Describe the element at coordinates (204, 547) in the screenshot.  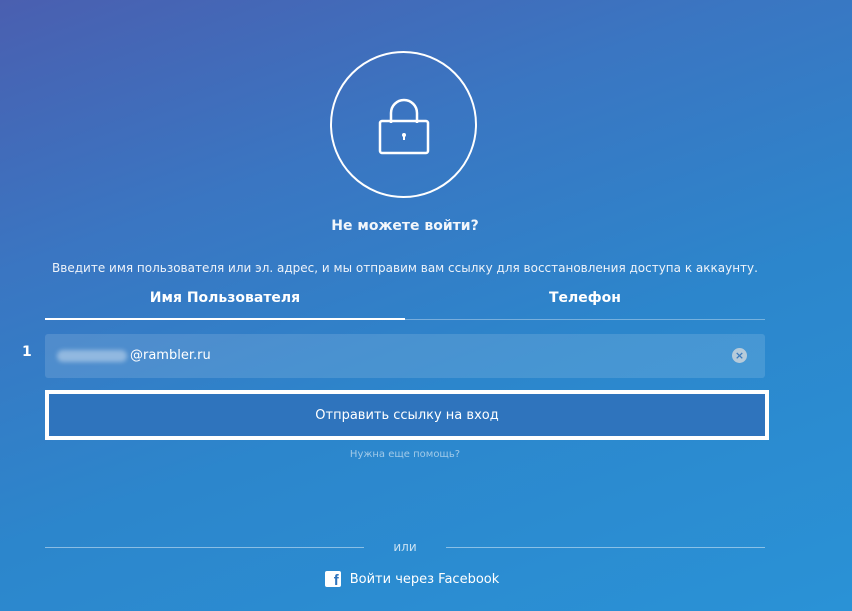
I see `divider-left` at that location.